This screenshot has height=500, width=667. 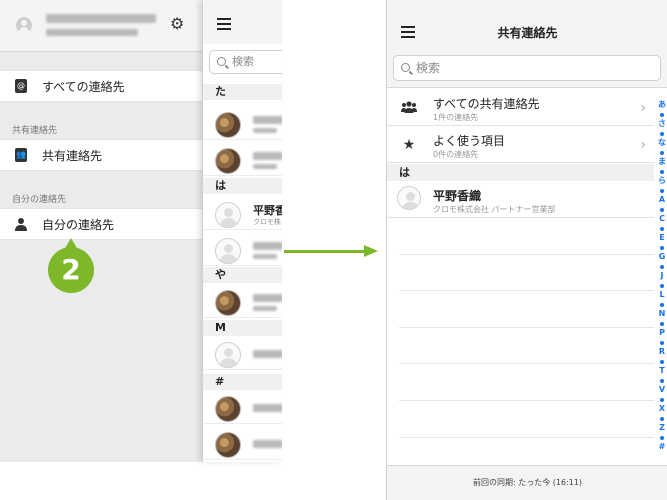 I want to click on step-marker: 2, so click(x=71, y=270).